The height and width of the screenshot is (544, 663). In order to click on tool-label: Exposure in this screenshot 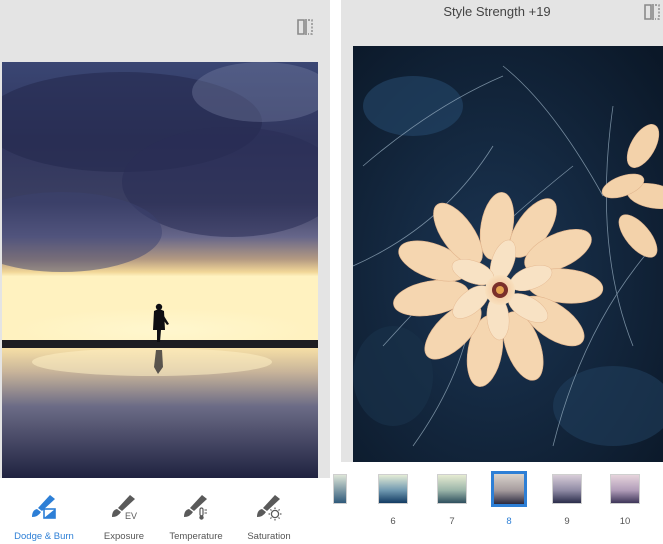, I will do `click(124, 536)`.